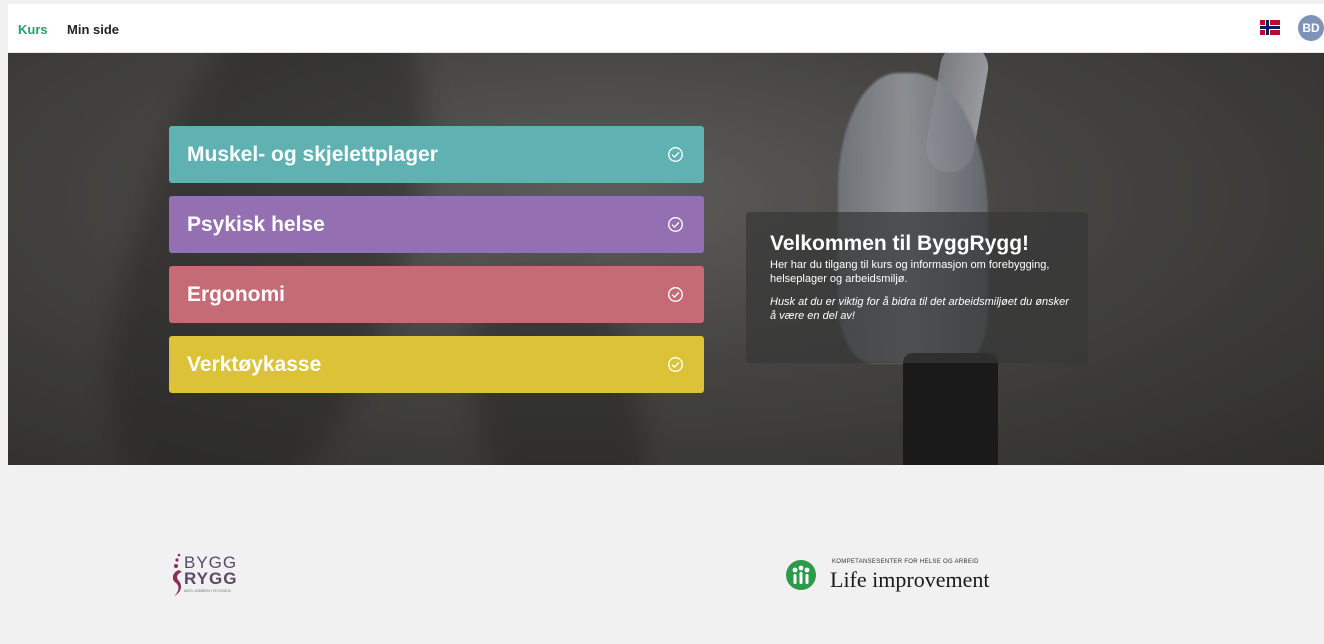 This screenshot has height=644, width=1324. What do you see at coordinates (905, 562) in the screenshot?
I see `logo-subtitle: KOMPETANSESENTER FOR HELSE OG ARBEID` at bounding box center [905, 562].